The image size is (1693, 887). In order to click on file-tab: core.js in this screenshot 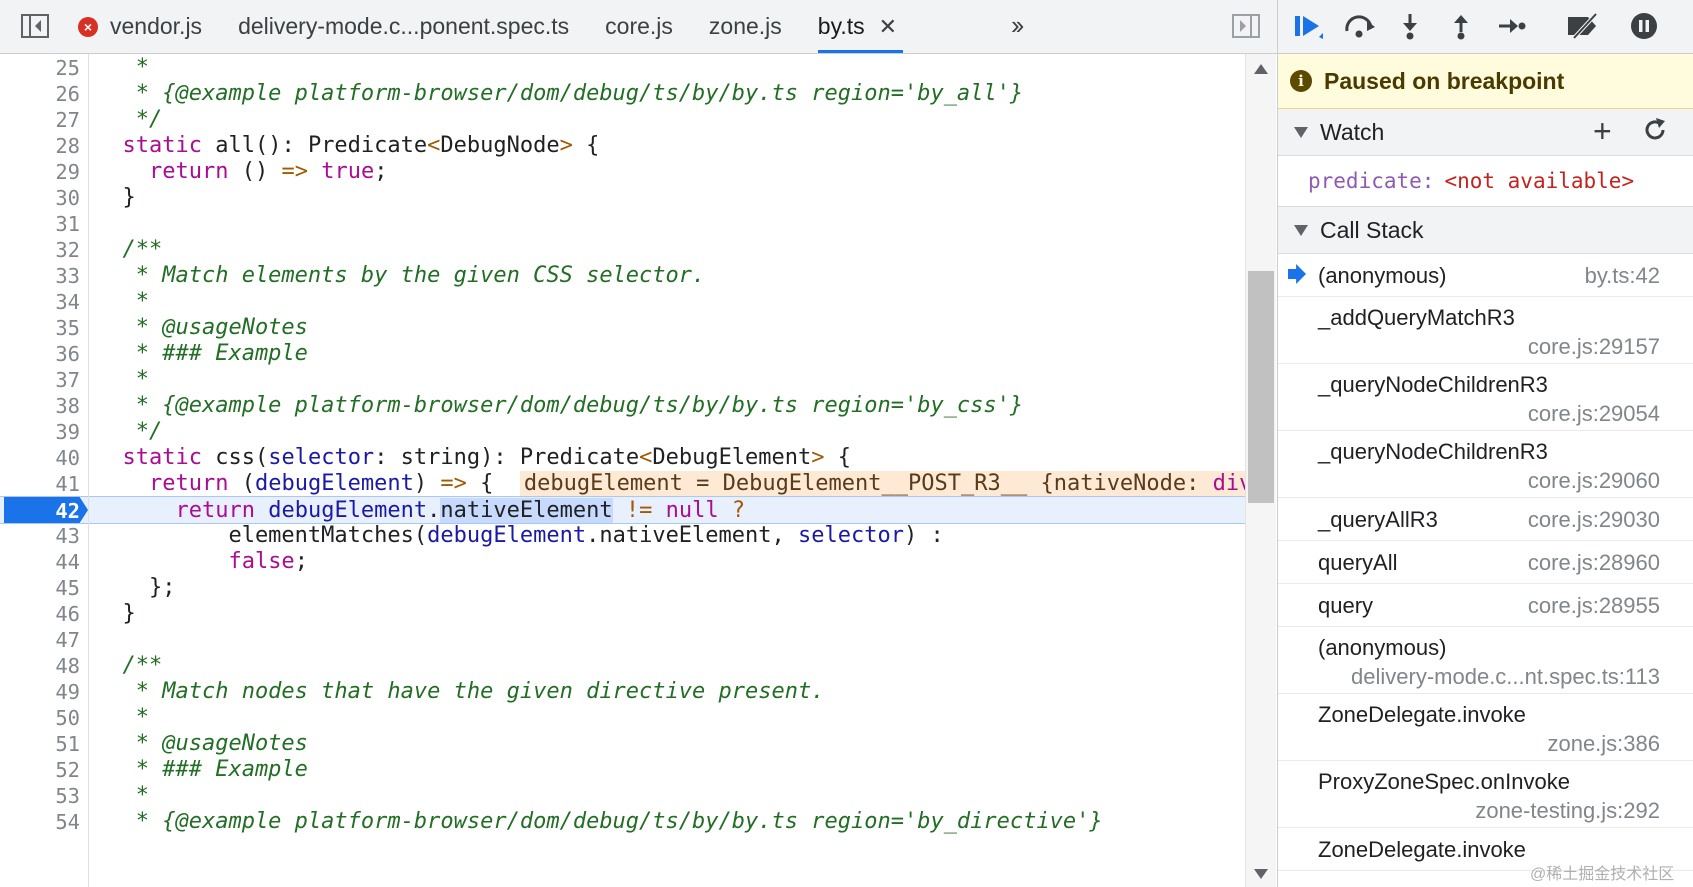, I will do `click(649, 26)`.